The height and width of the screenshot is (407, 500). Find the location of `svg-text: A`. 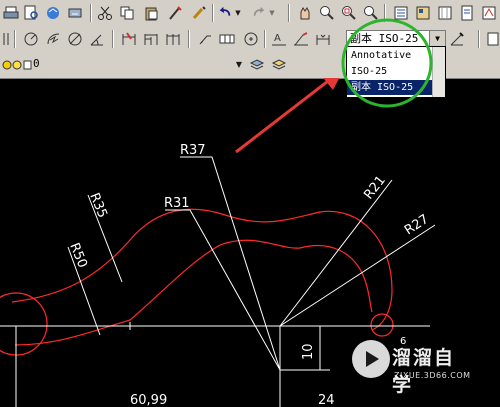

svg-text: A is located at coordinates (277, 38).